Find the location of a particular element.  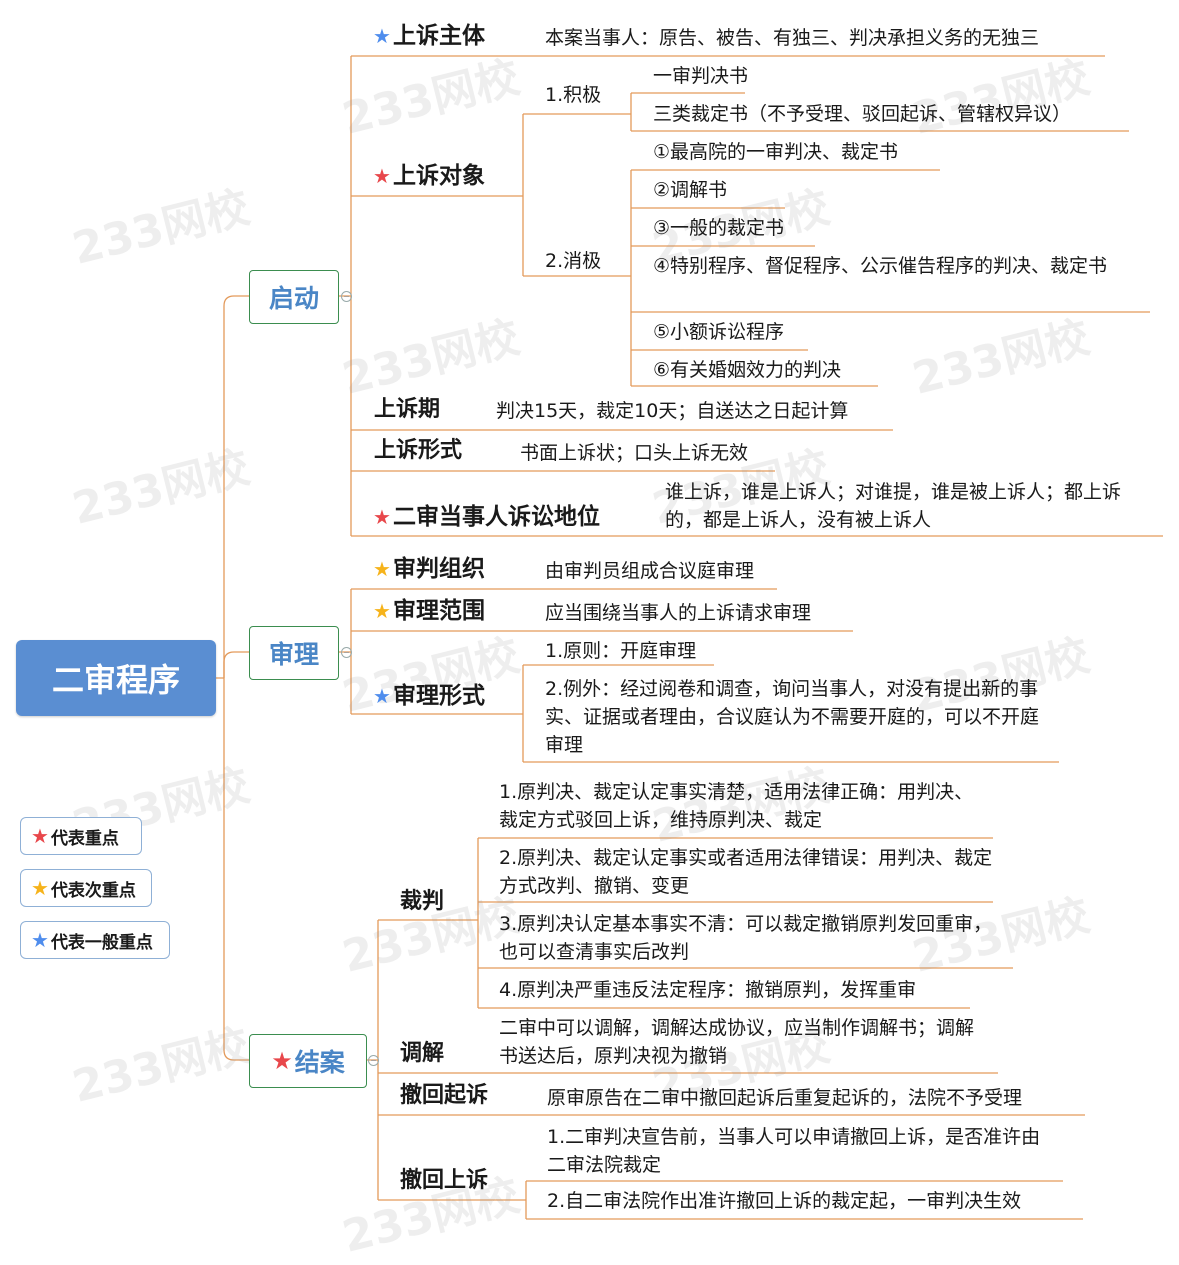

branch-shenli: 审理 is located at coordinates (294, 653).